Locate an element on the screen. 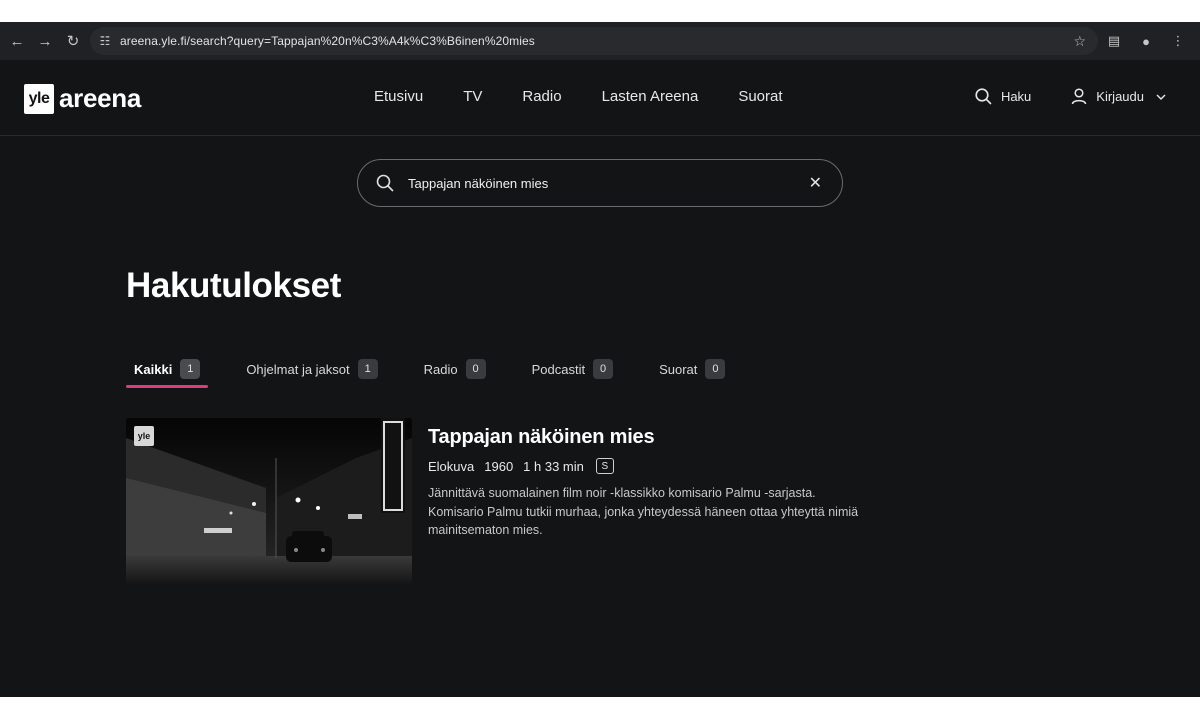 The image size is (1200, 720). tab-kaikki: Kaikki 1 is located at coordinates (167, 370).